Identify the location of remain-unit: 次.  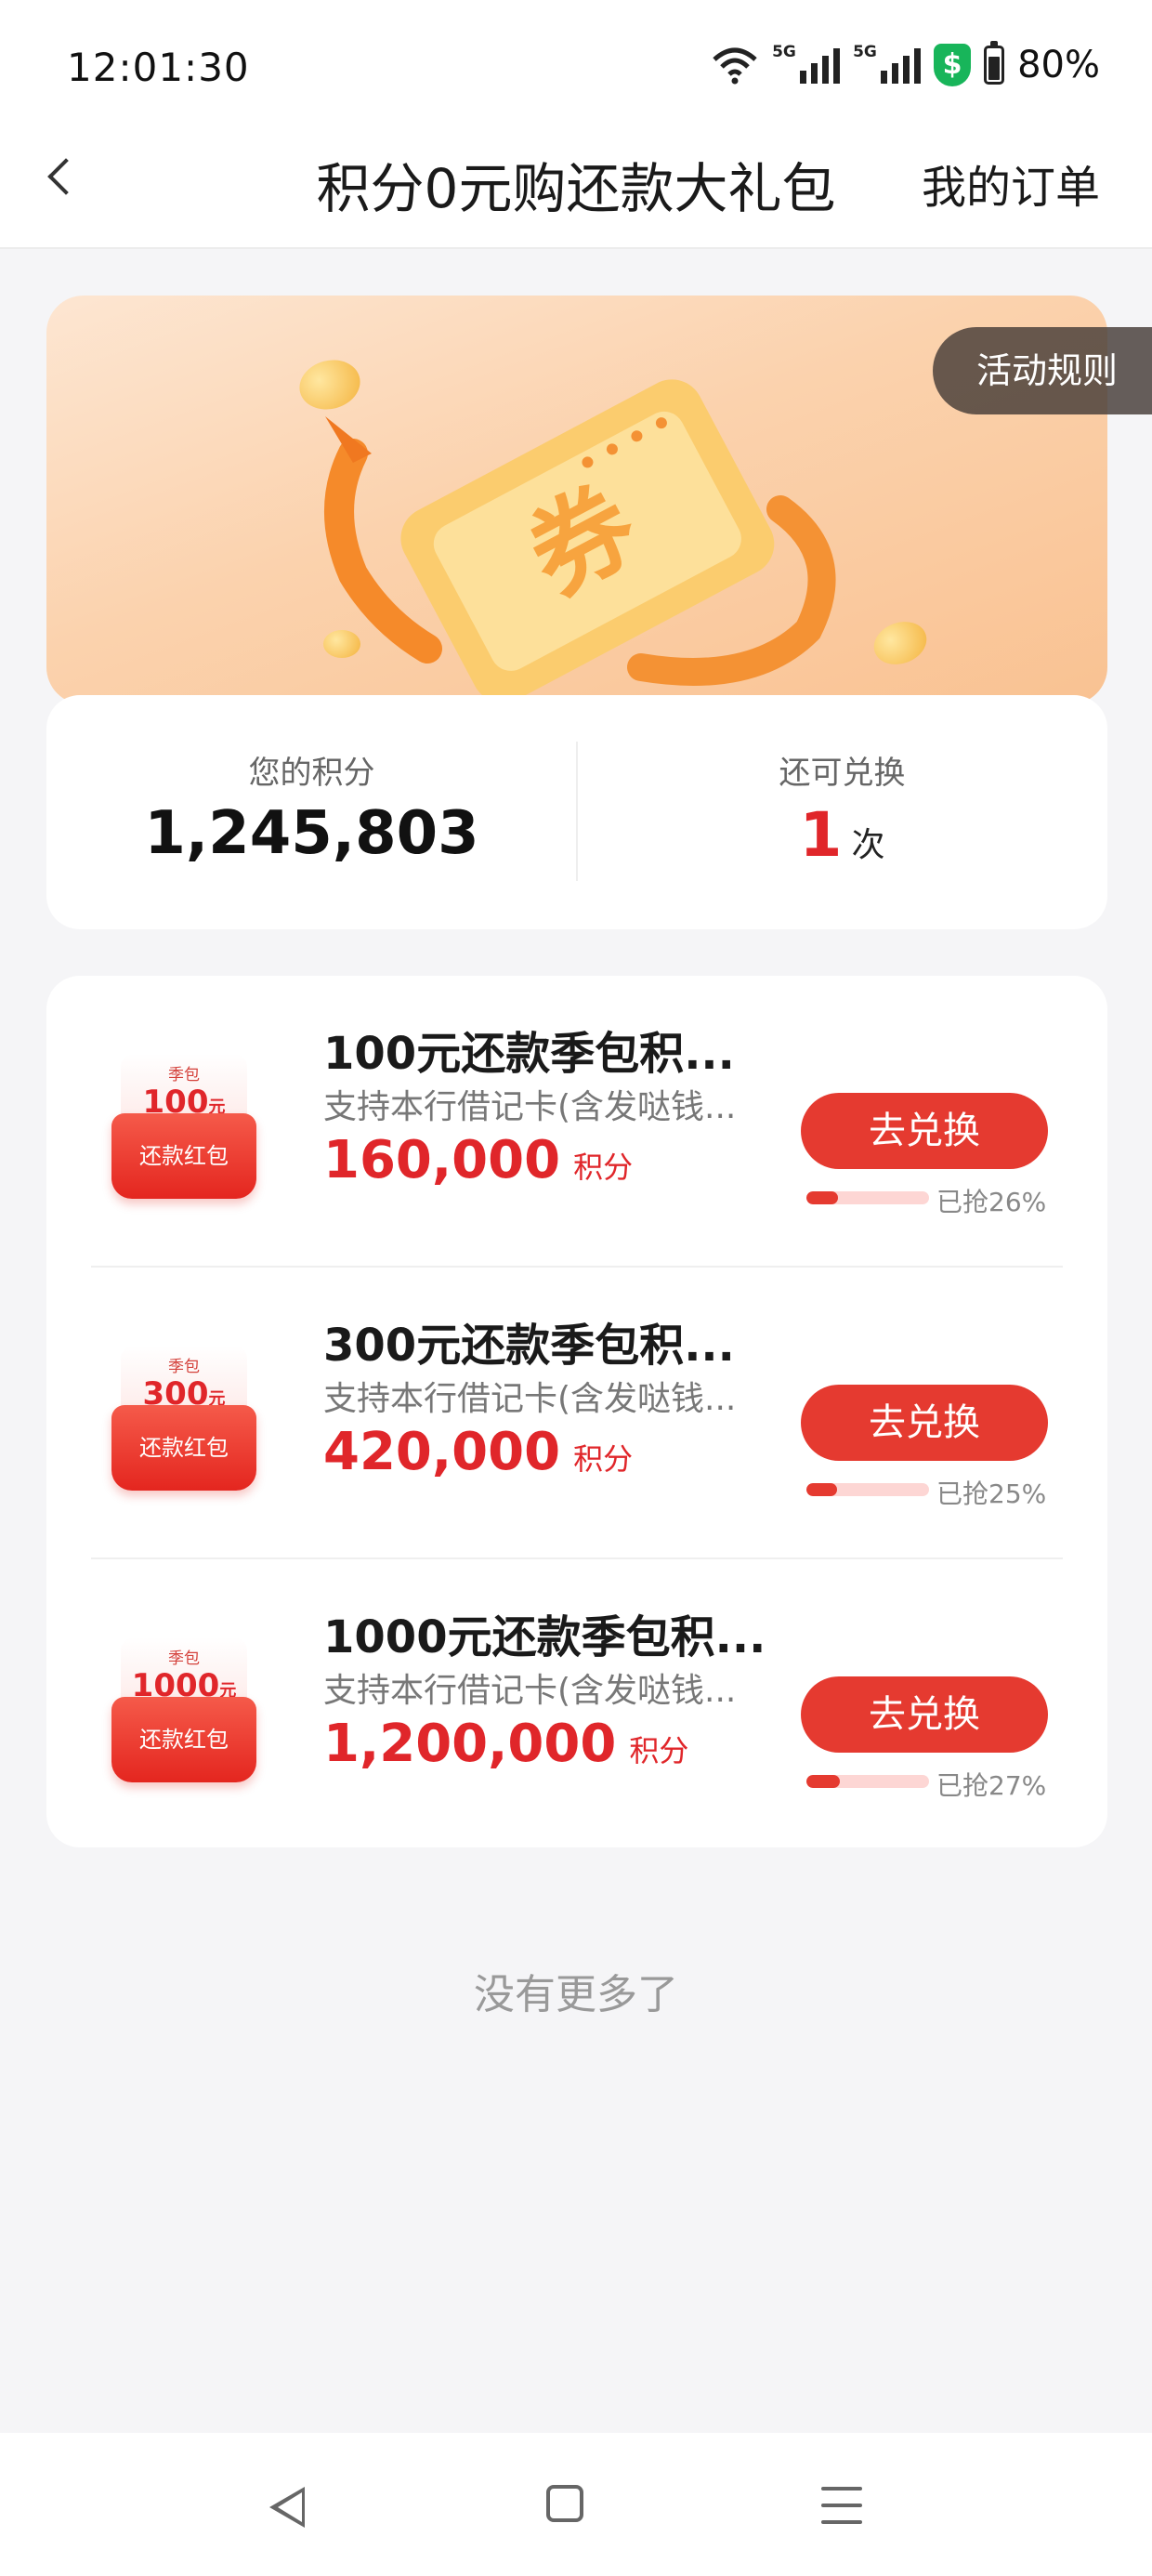
(868, 845).